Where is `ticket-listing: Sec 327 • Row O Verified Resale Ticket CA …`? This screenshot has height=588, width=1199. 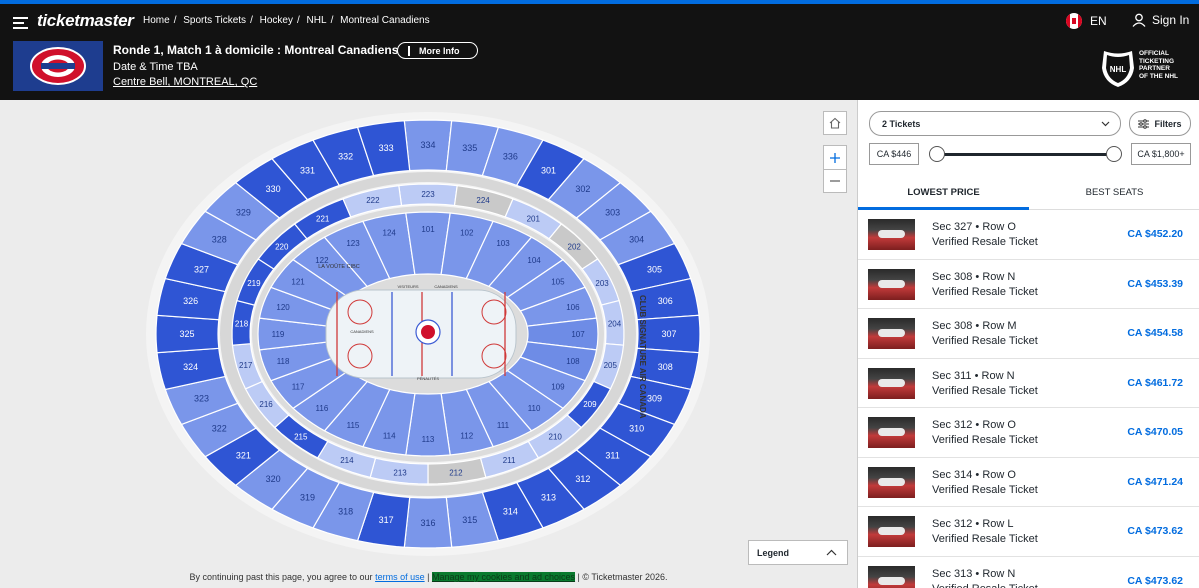
ticket-listing: Sec 327 • Row O Verified Resale Ticket CA … is located at coordinates (1028, 235).